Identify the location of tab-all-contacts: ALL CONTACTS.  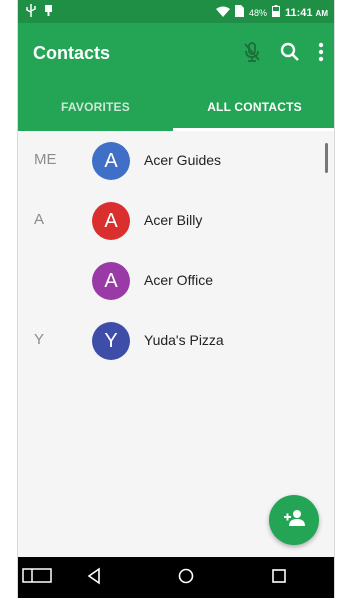
(253, 107).